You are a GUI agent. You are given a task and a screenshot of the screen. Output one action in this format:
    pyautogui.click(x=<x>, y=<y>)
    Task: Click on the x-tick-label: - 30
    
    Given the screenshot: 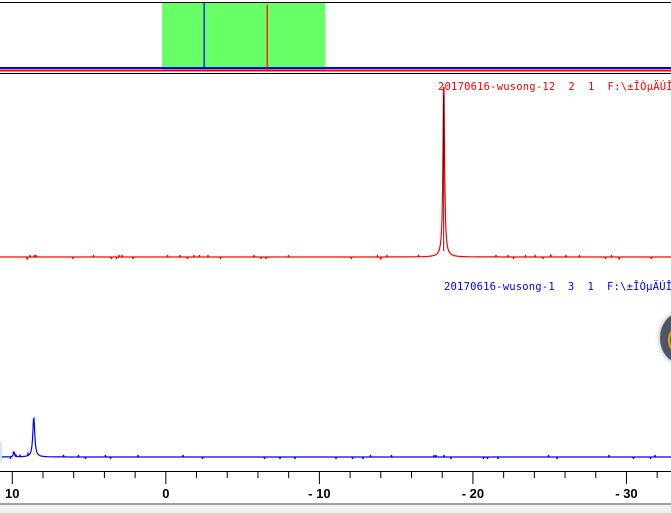 What is the action you would take?
    pyautogui.click(x=626, y=493)
    